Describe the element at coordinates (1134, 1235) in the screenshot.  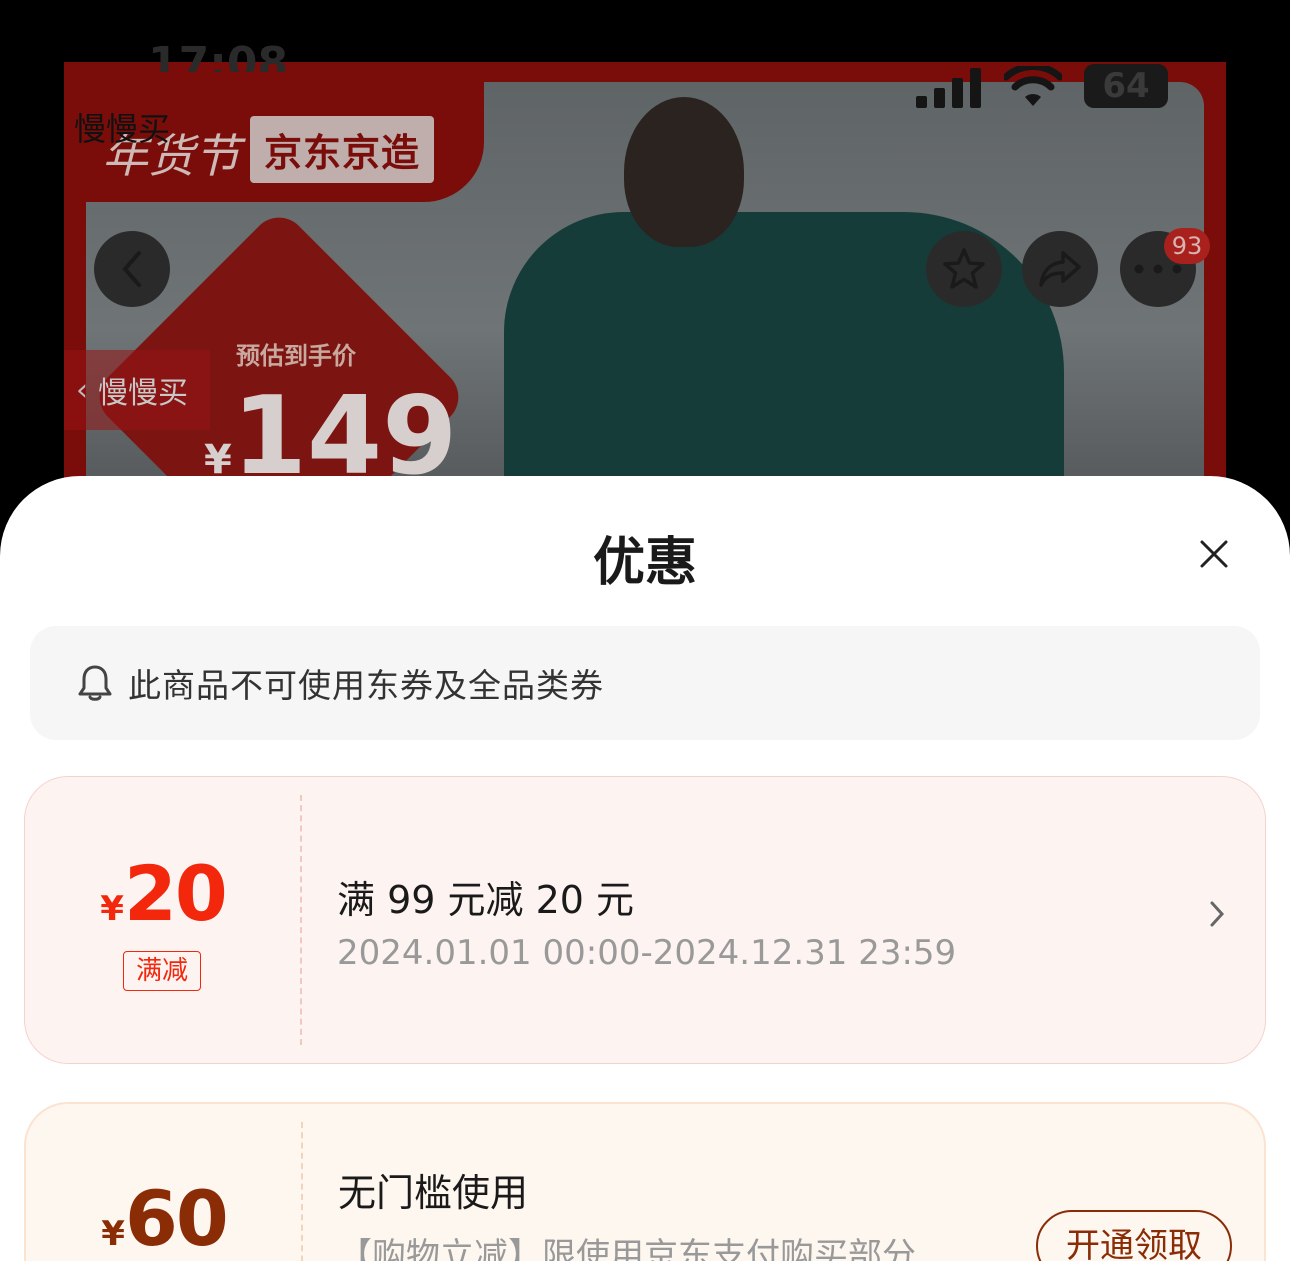
I see `claim-coupon-button: 开通领取` at that location.